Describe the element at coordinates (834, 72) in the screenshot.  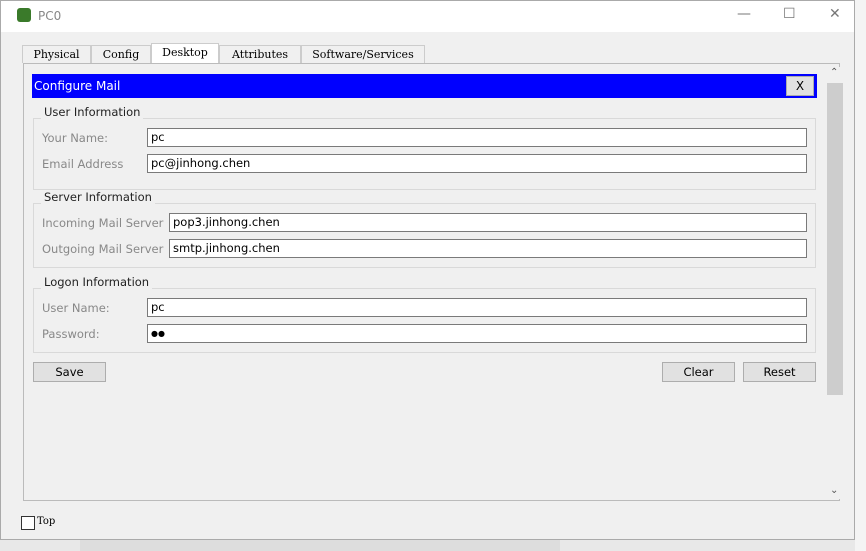
I see `scroll-up-icon: ⌃` at that location.